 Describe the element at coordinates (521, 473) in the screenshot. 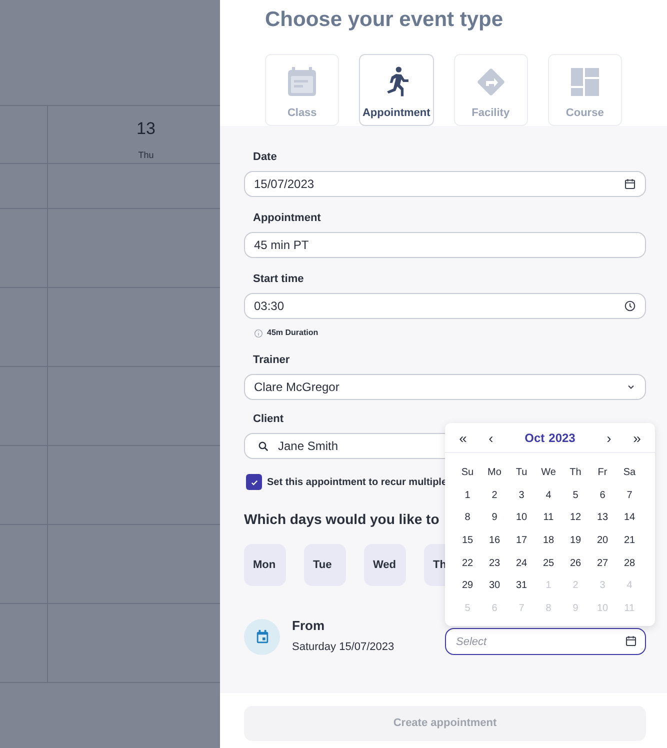

I see `weekday-label: Tu` at that location.